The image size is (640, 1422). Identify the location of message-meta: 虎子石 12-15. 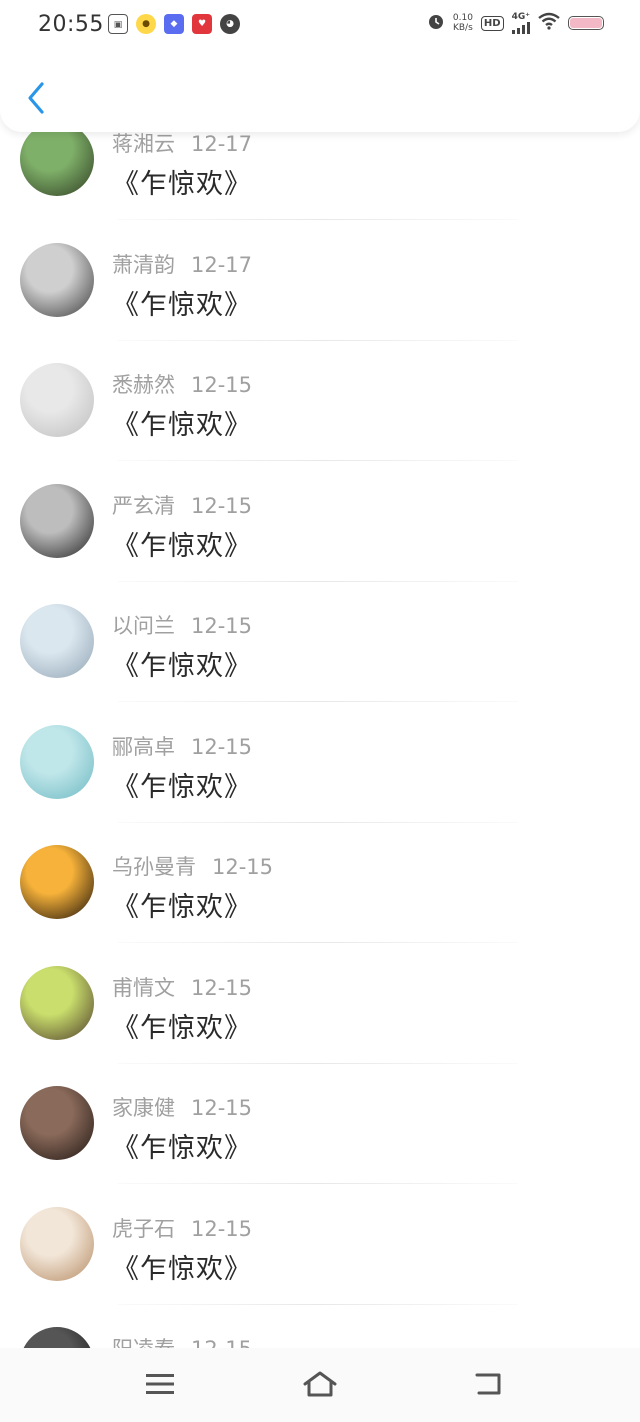
(182, 1228).